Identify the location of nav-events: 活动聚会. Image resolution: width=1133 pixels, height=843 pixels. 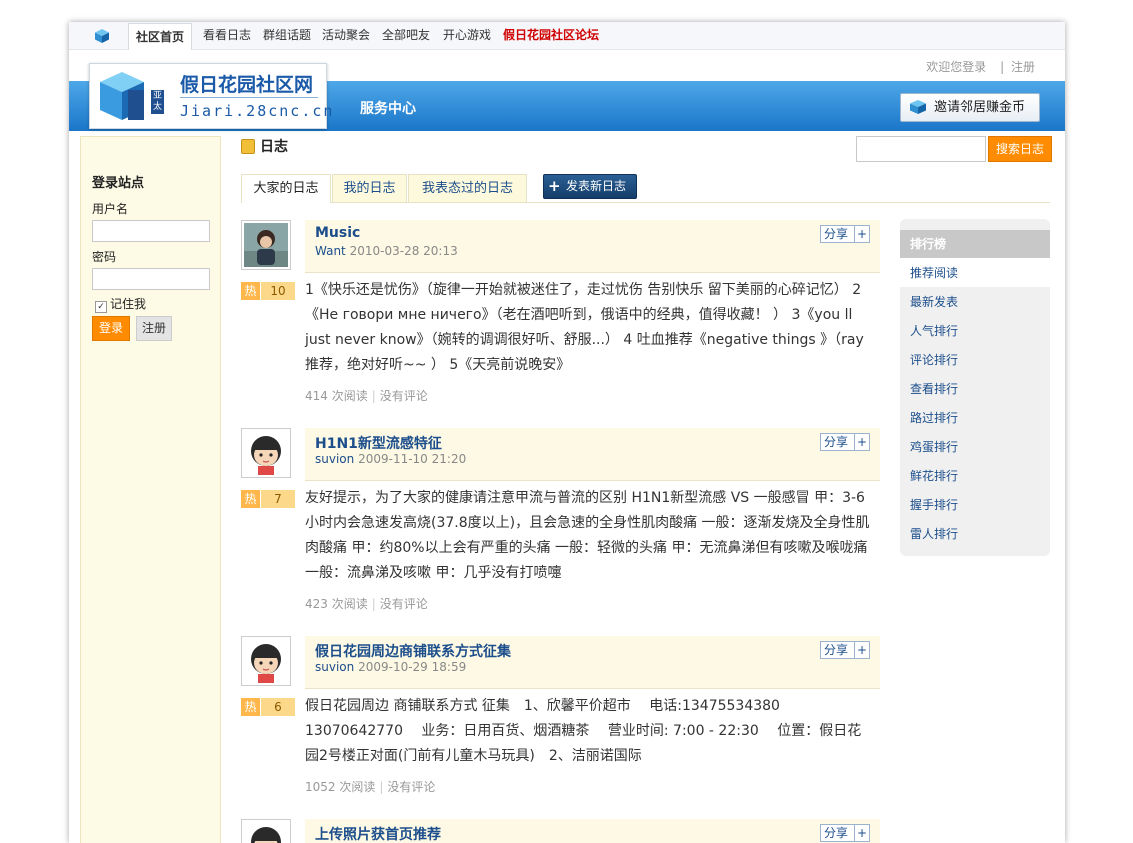
(346, 35).